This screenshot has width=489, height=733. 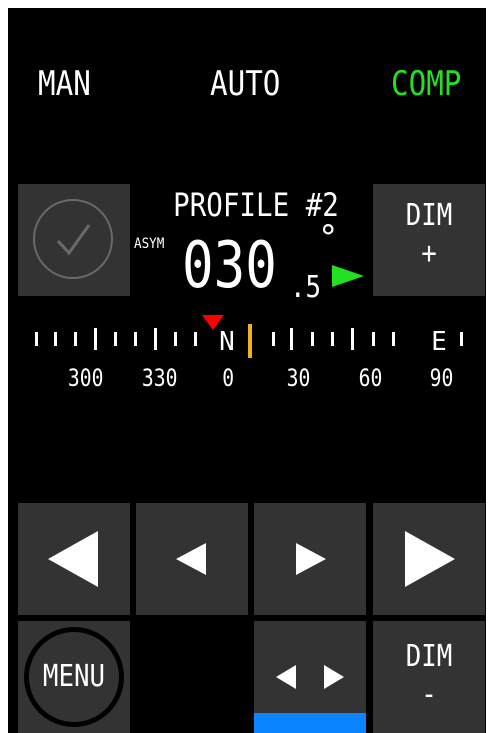 What do you see at coordinates (227, 342) in the screenshot?
I see `cardinal-n: N` at bounding box center [227, 342].